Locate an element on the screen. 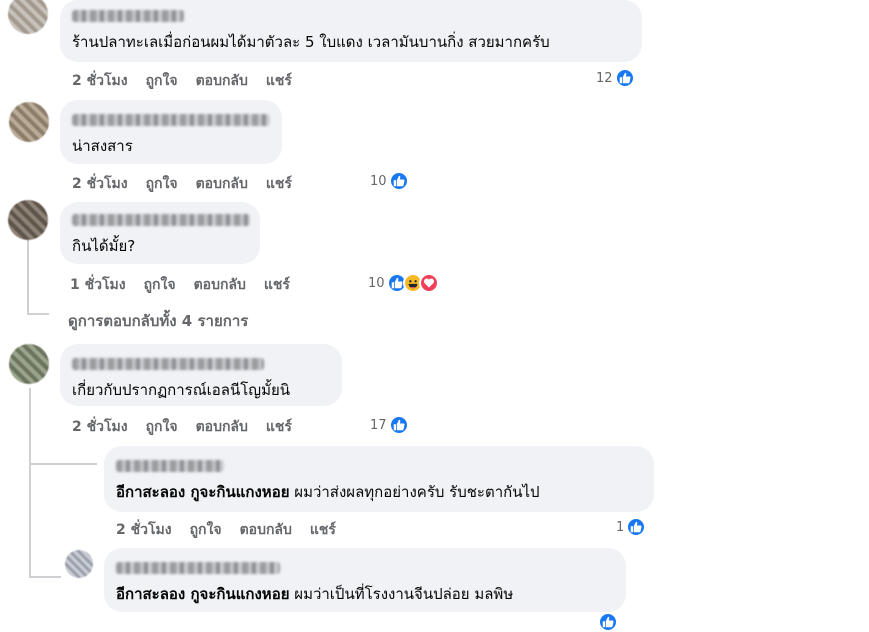 Image resolution: width=869 pixels, height=632 pixels. reaction-summary: 17 is located at coordinates (389, 425).